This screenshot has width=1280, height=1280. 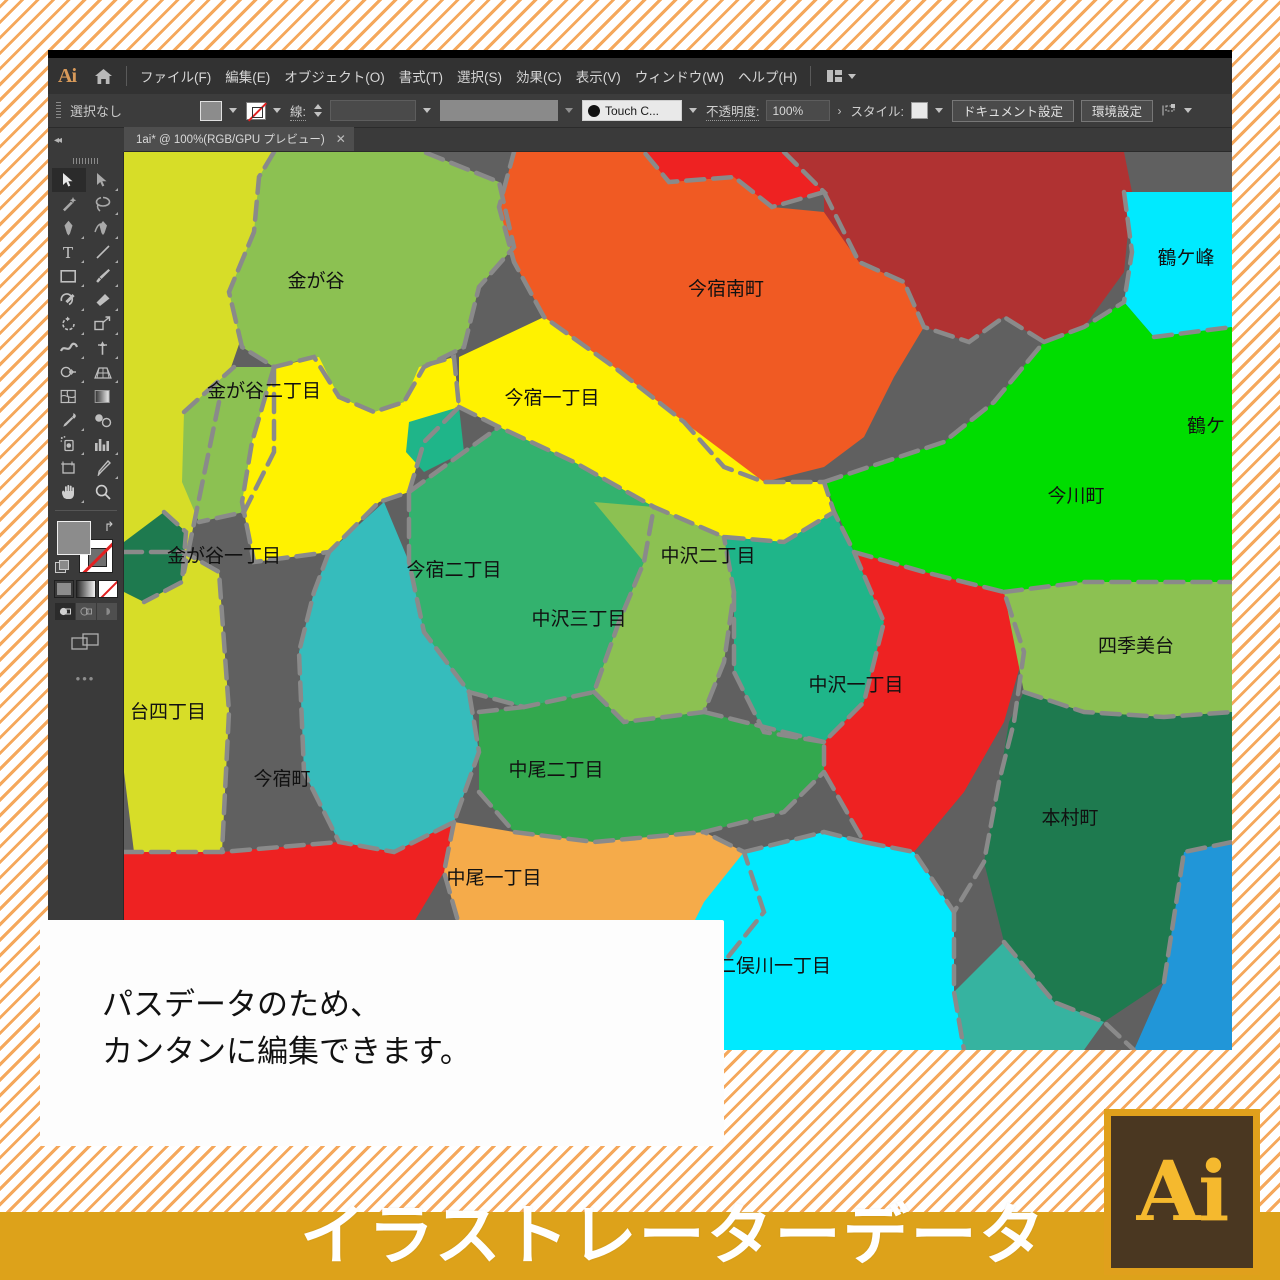 What do you see at coordinates (69, 204) in the screenshot?
I see `magic-wand-tool` at bounding box center [69, 204].